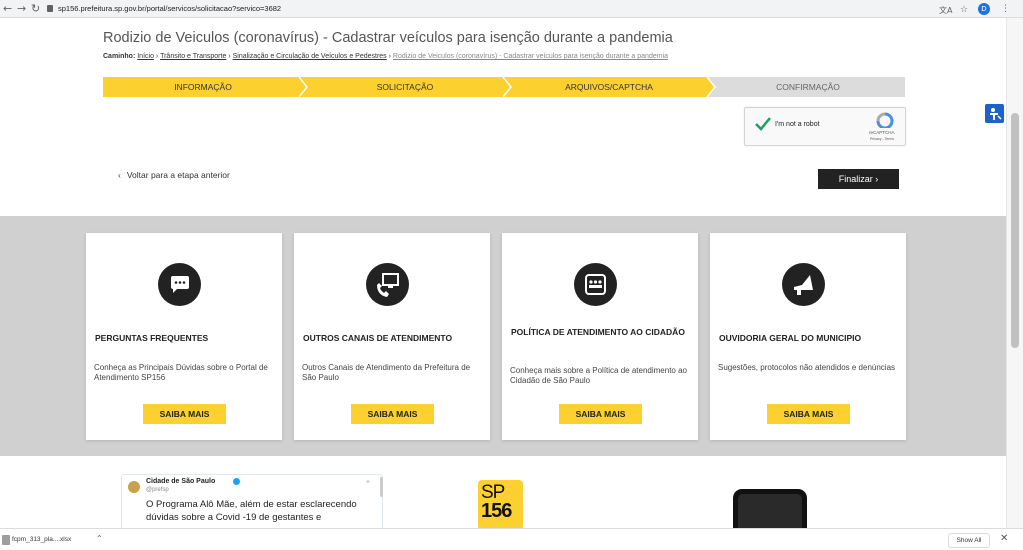  What do you see at coordinates (797, 124) in the screenshot?
I see `captcha-label: I'm not a robot` at bounding box center [797, 124].